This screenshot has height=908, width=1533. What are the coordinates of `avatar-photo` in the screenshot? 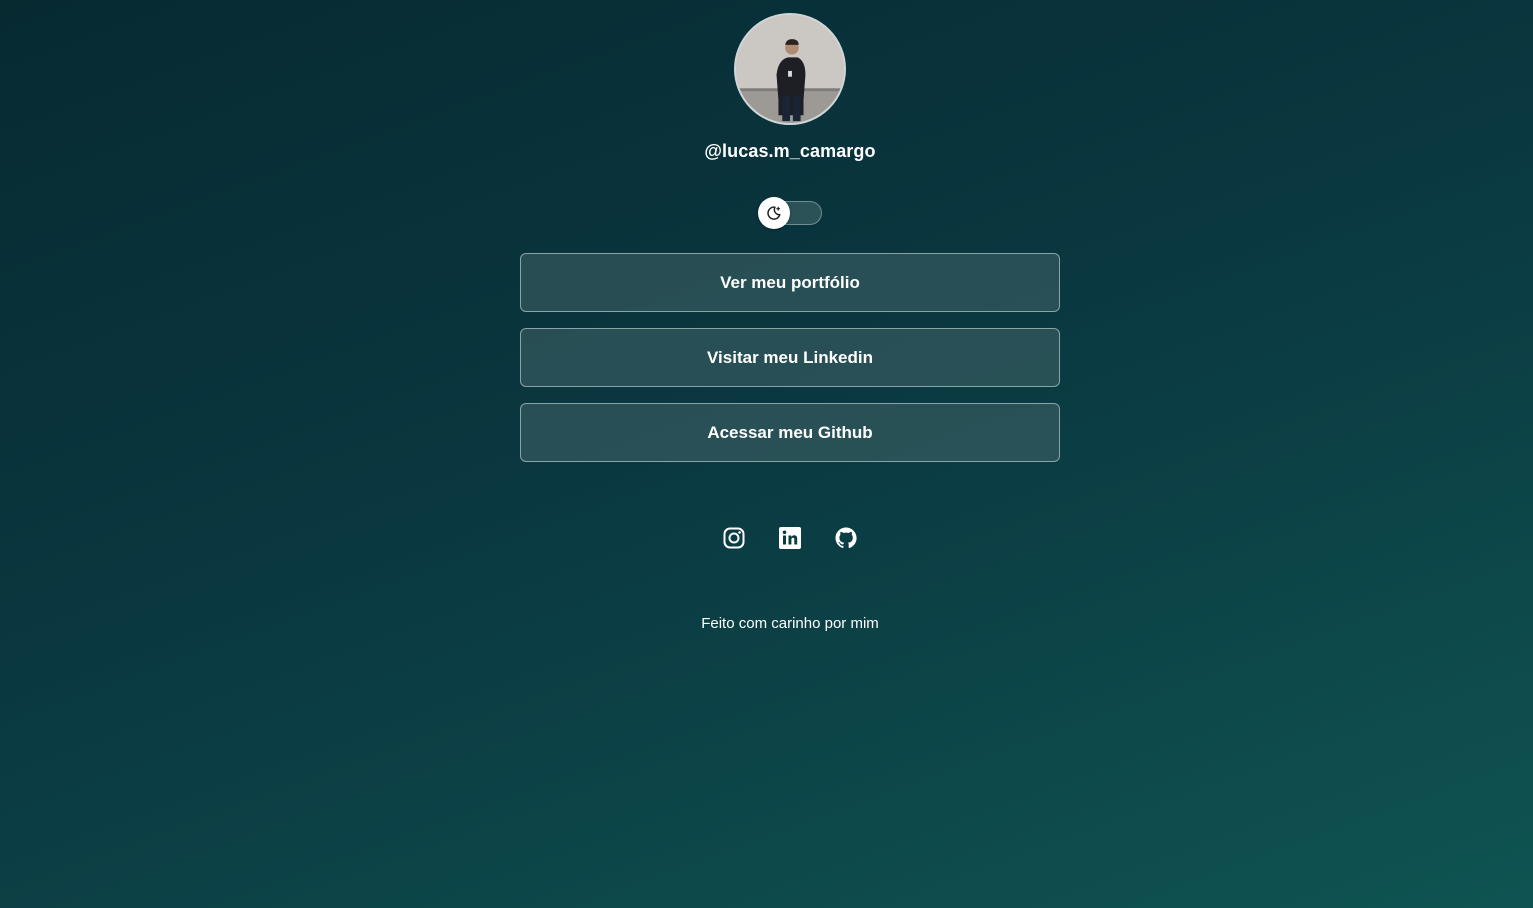 It's located at (790, 69).